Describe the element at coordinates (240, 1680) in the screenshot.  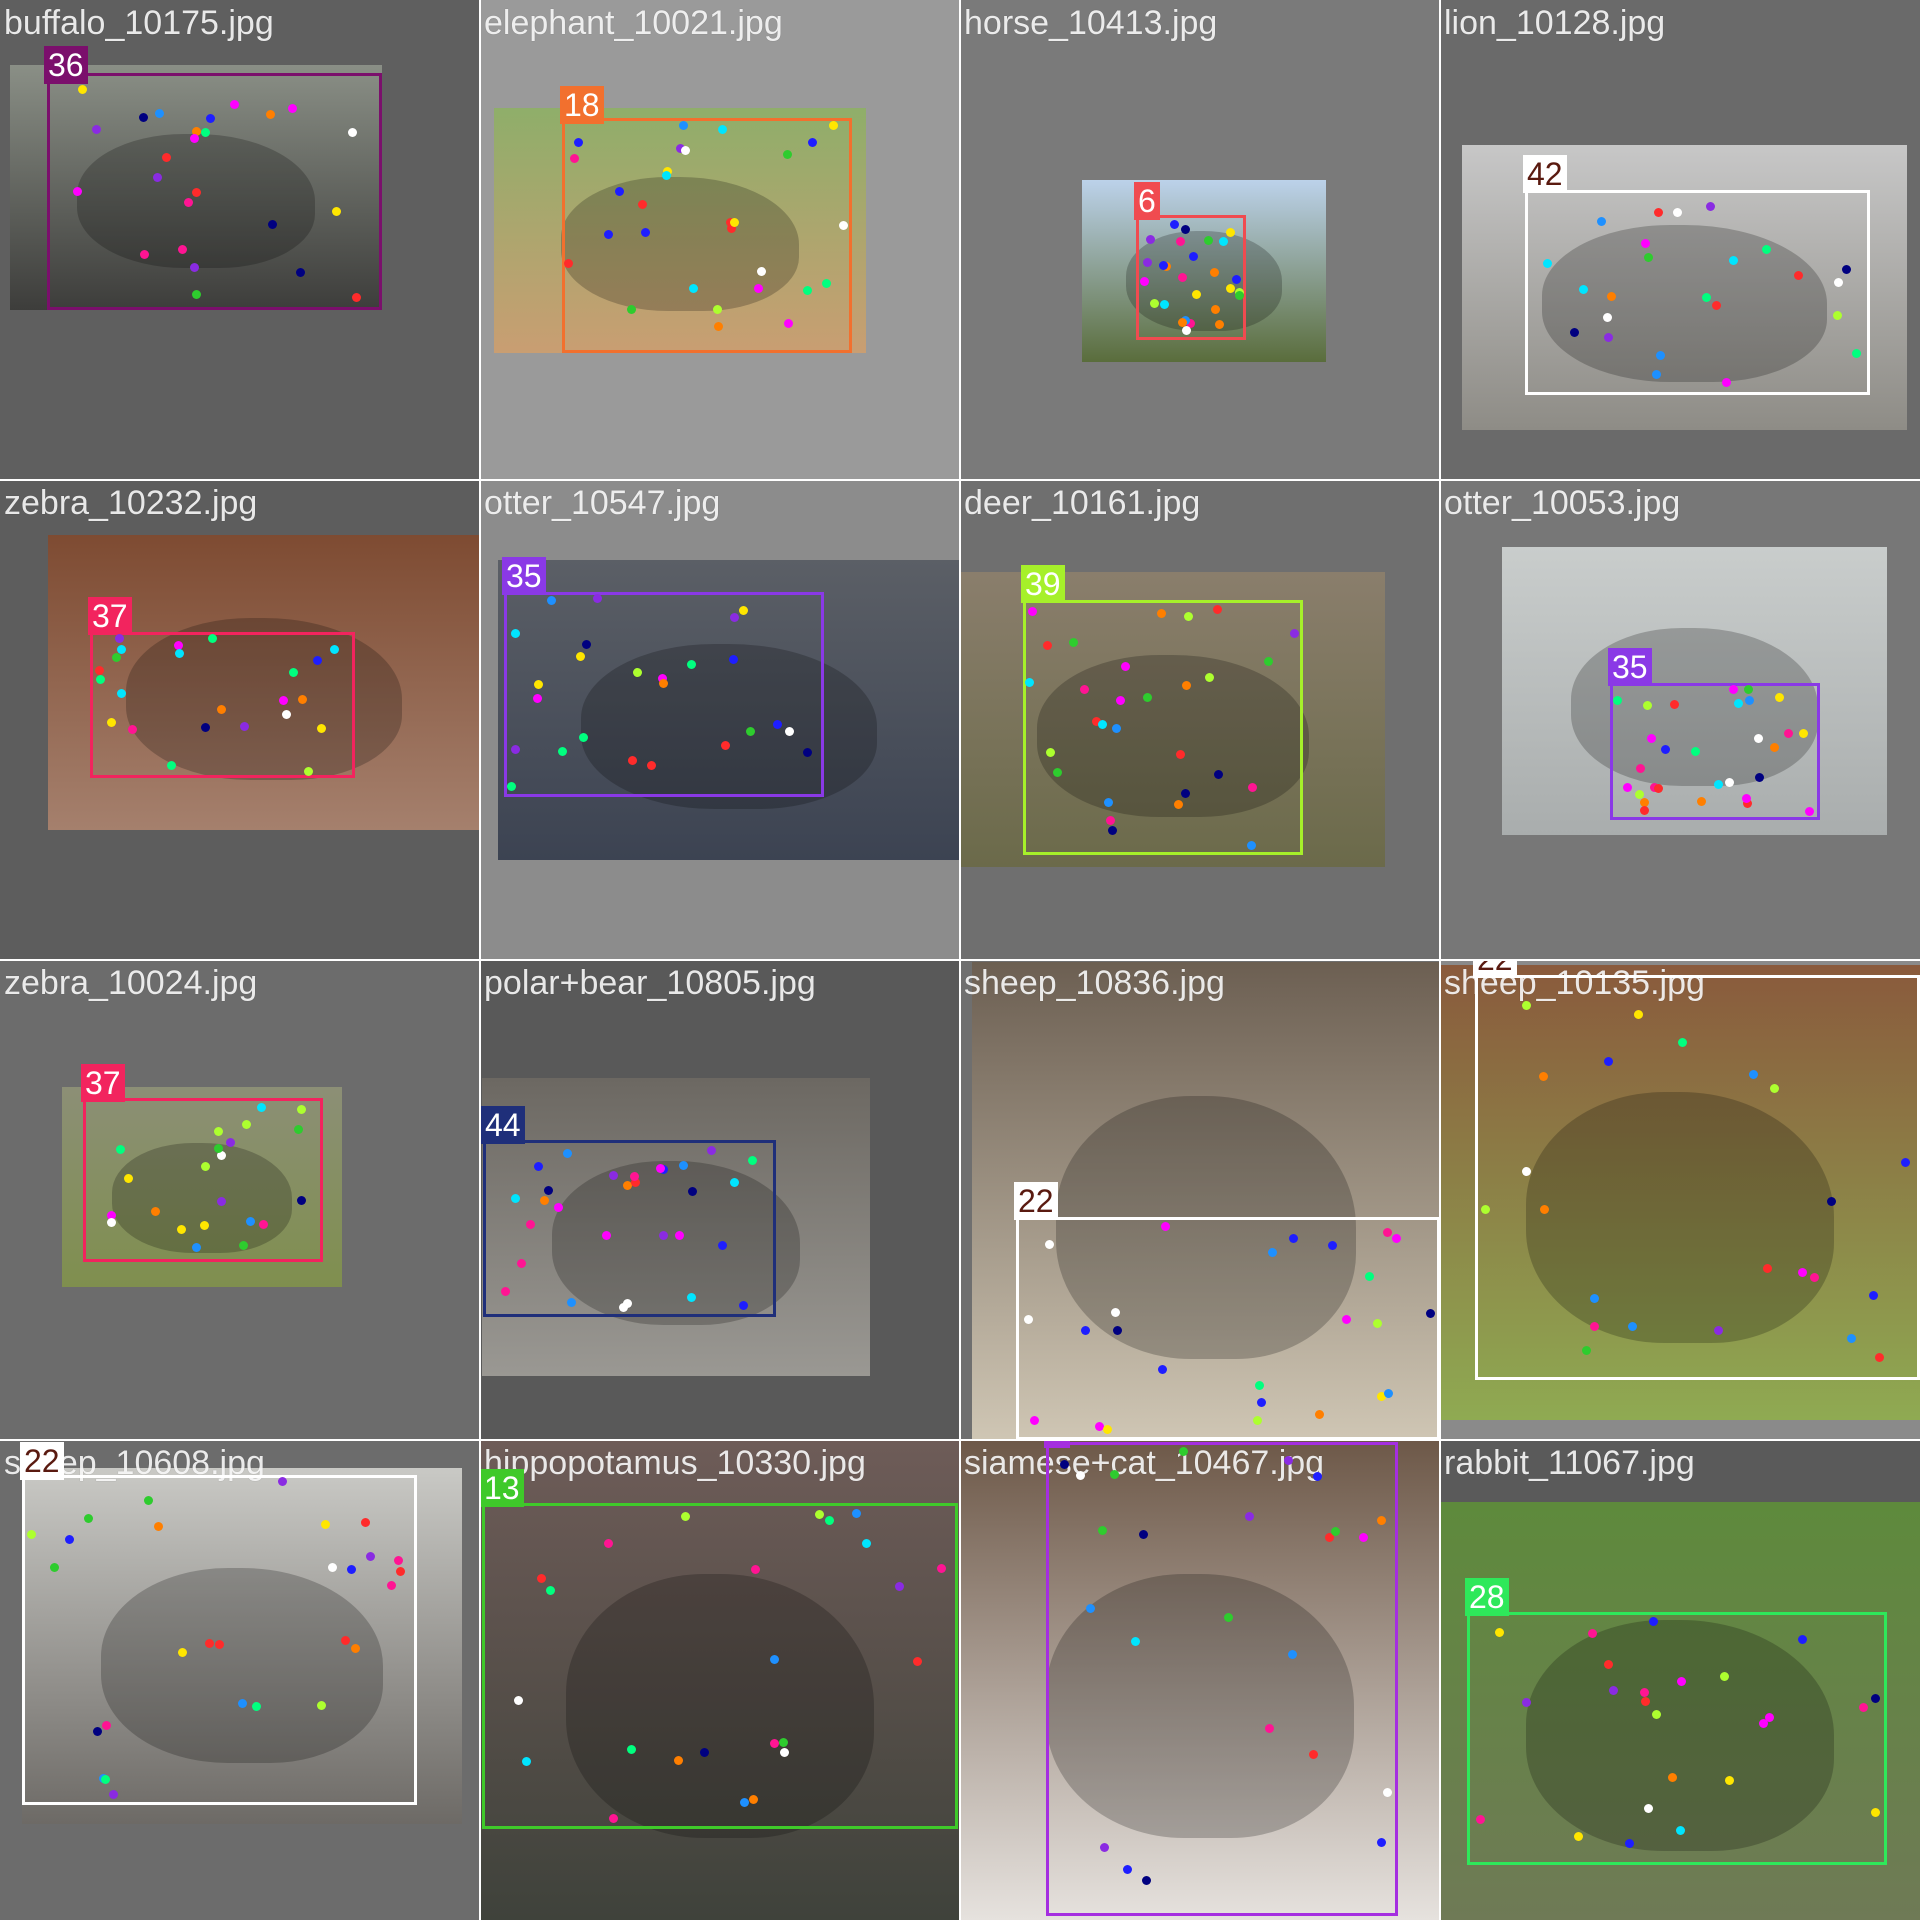
I see `image-tile: sheep_10608.jpg 22` at that location.